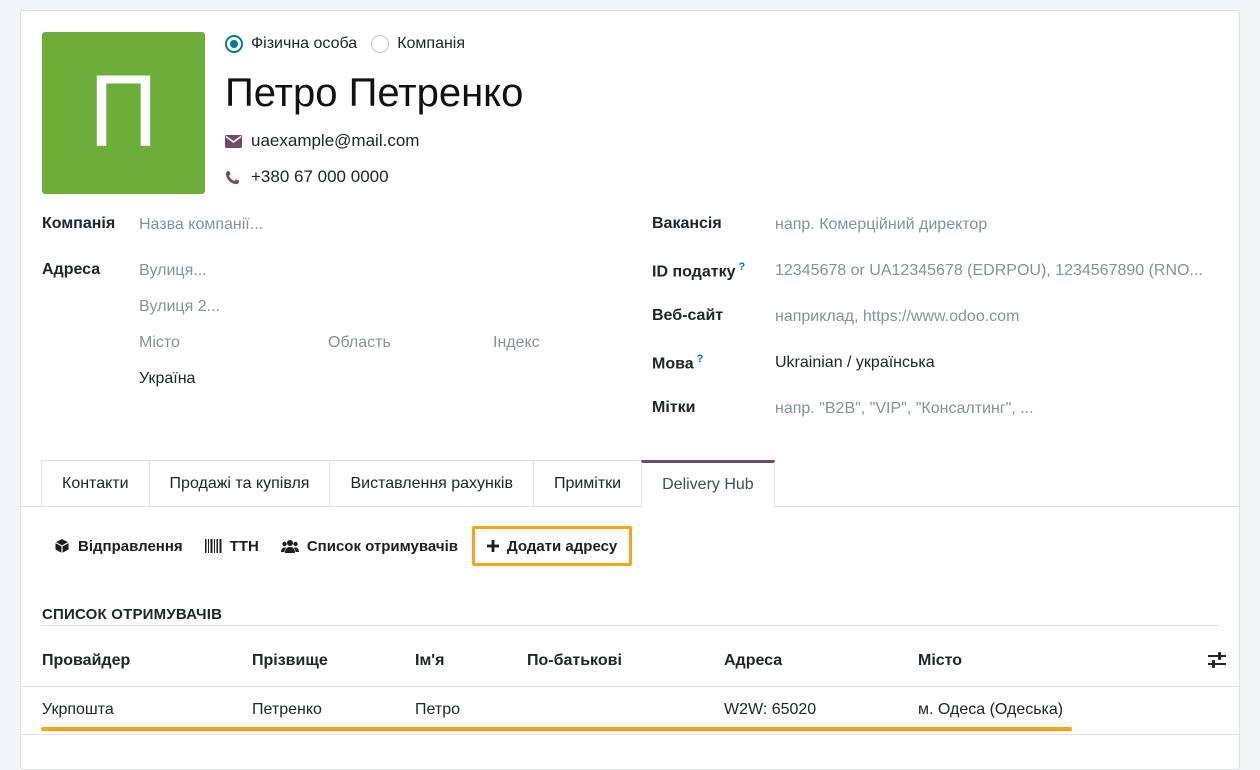  Describe the element at coordinates (630, 734) in the screenshot. I see `table-row-divider` at that location.